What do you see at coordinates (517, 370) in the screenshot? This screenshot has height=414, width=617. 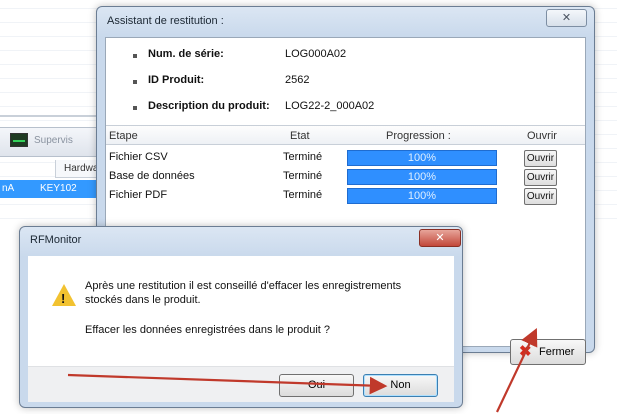 I see `arrow-to-close-button` at bounding box center [517, 370].